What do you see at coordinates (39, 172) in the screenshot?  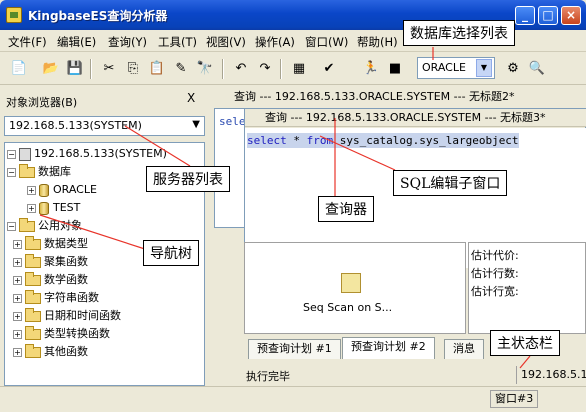 I see `tree-item-databases: − 数据库` at bounding box center [39, 172].